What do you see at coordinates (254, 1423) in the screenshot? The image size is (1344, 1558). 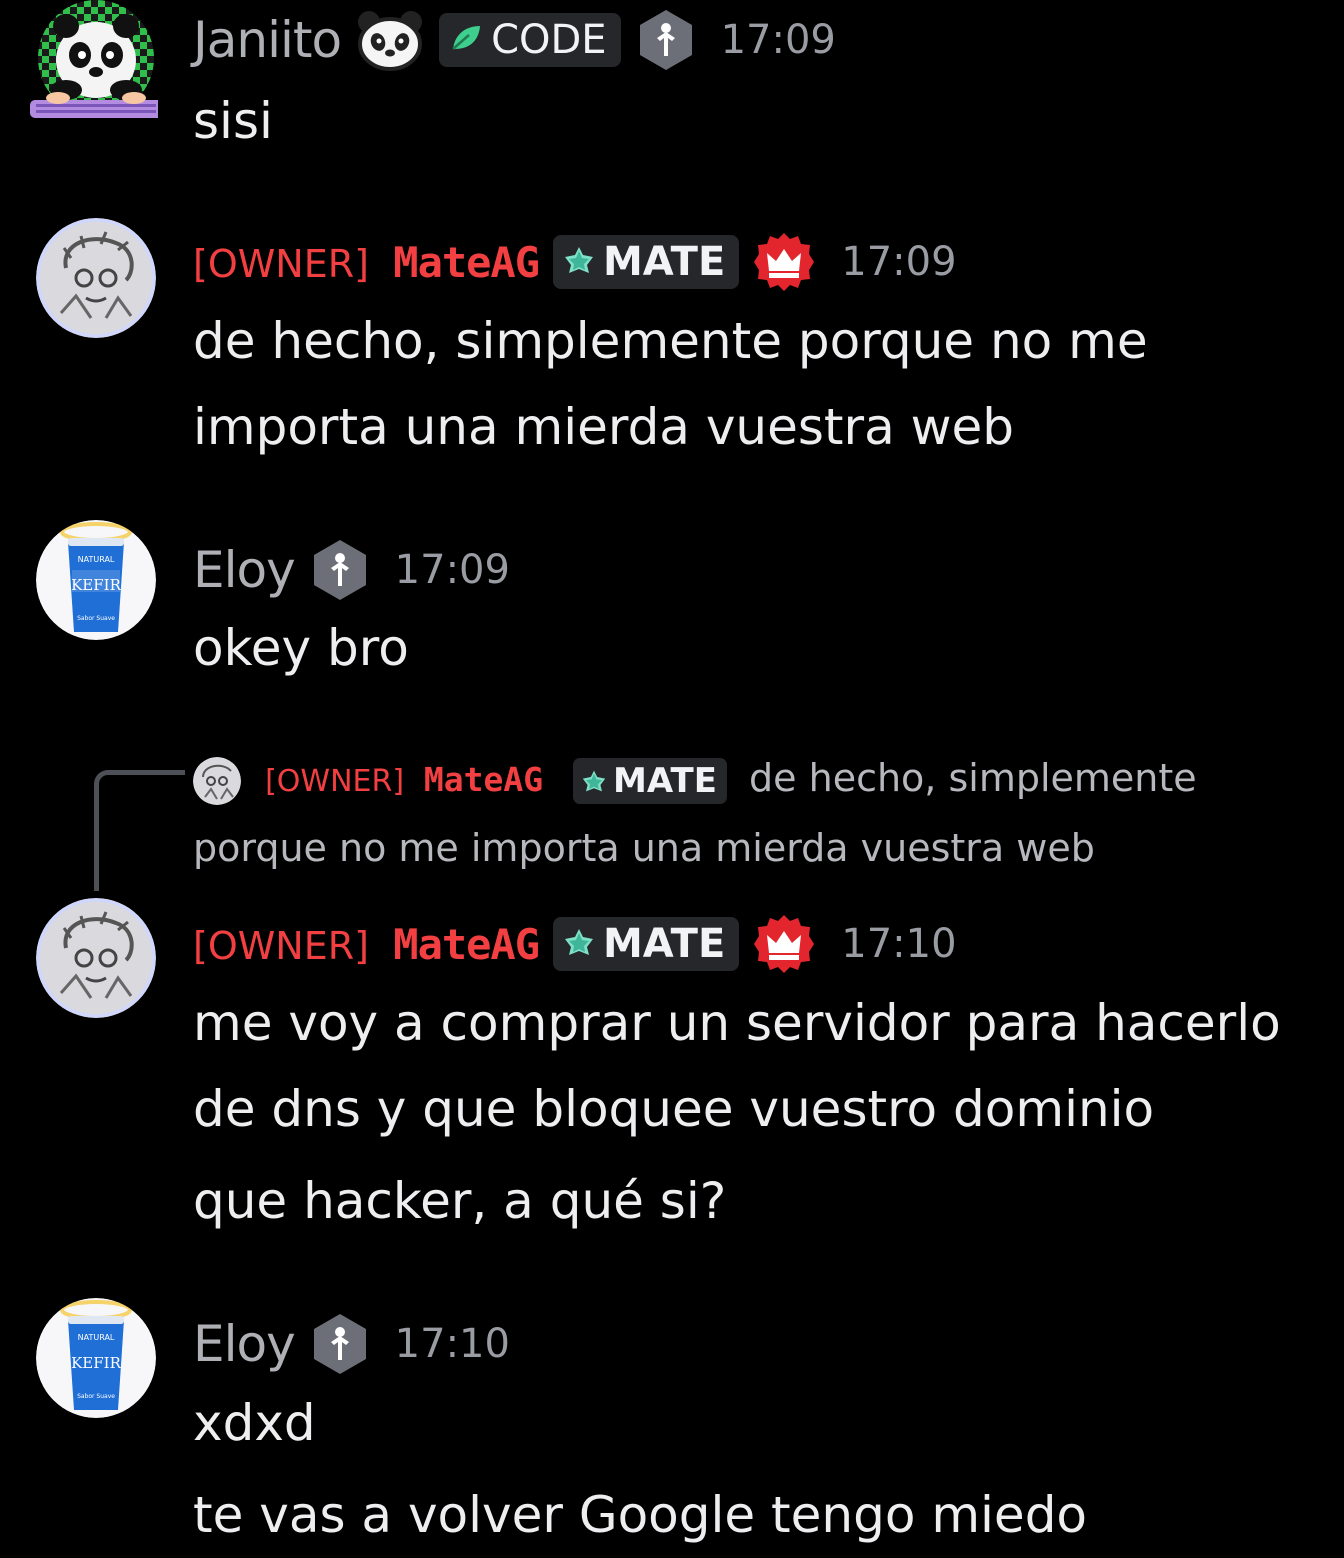 I see `message-line: xdxd` at bounding box center [254, 1423].